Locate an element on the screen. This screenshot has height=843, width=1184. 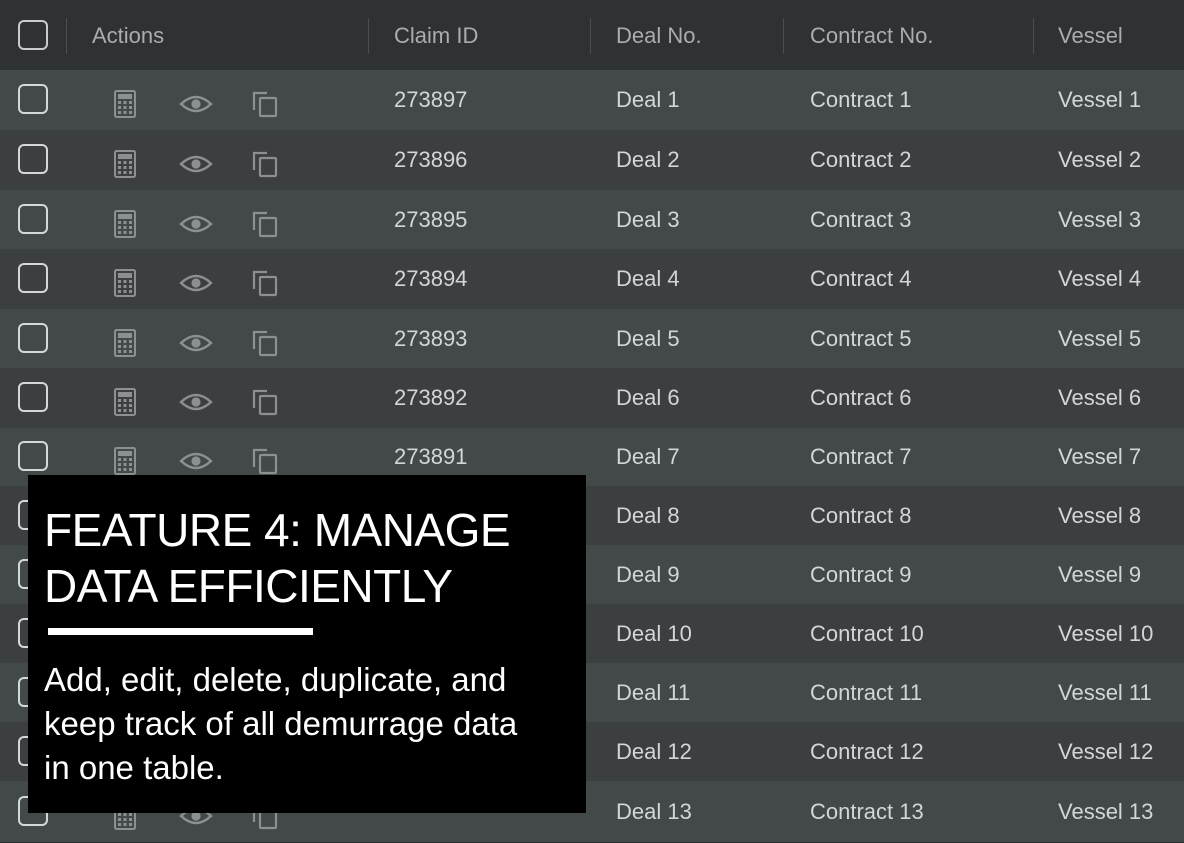
column-header-claim-id: Claim ID is located at coordinates (436, 35).